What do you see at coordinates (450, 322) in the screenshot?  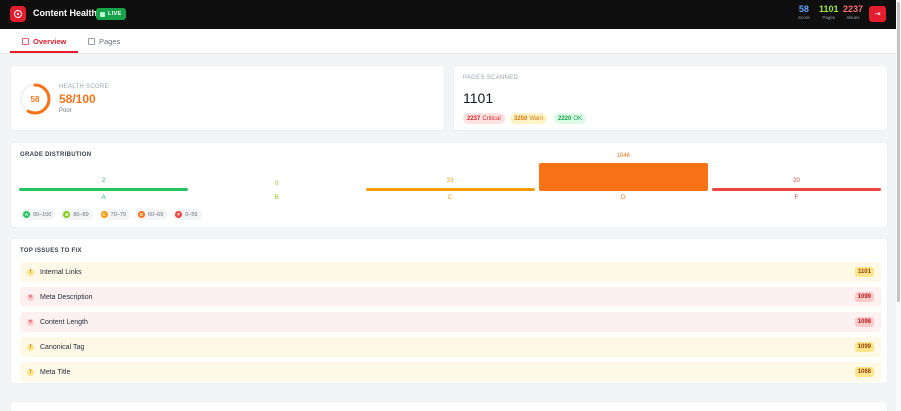 I see `issue-row: × Content Length 1098` at bounding box center [450, 322].